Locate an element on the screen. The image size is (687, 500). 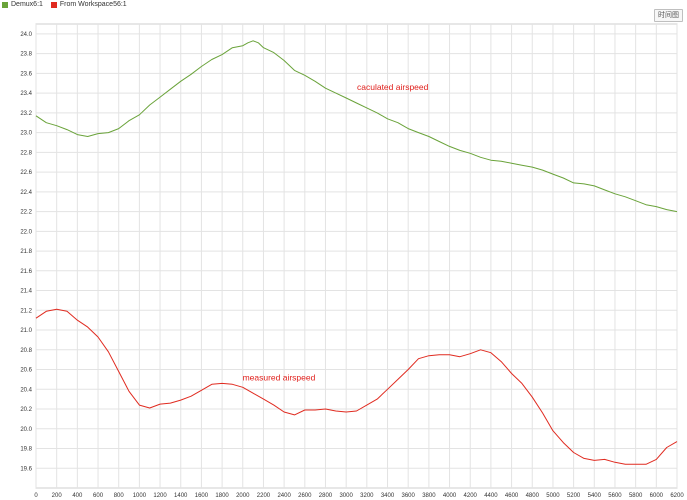
x-tick-label: 2800 is located at coordinates (326, 496).